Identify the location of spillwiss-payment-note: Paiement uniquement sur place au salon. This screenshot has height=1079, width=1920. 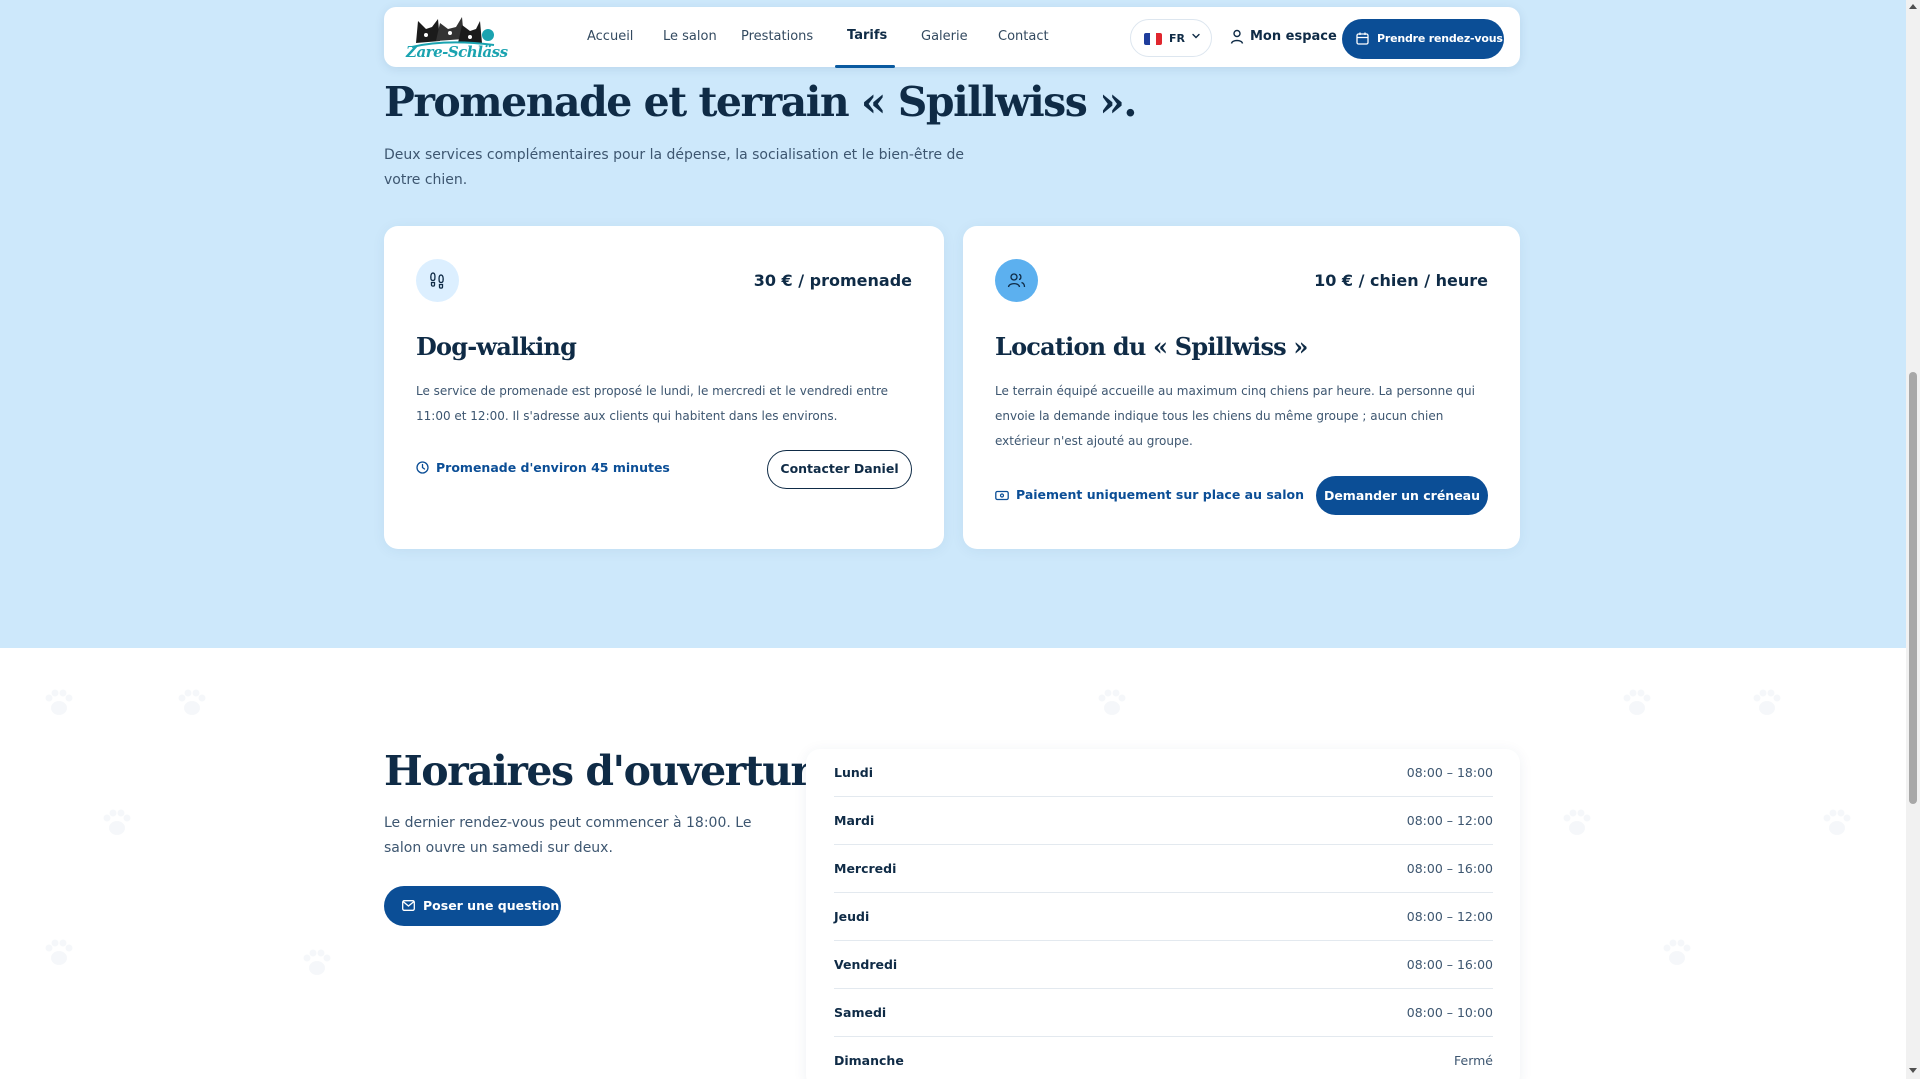
(1149, 494).